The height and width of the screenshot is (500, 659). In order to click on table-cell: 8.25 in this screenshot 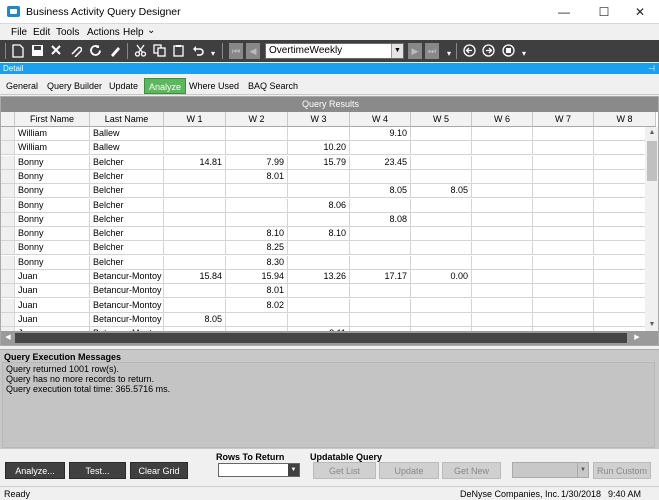, I will do `click(257, 248)`.